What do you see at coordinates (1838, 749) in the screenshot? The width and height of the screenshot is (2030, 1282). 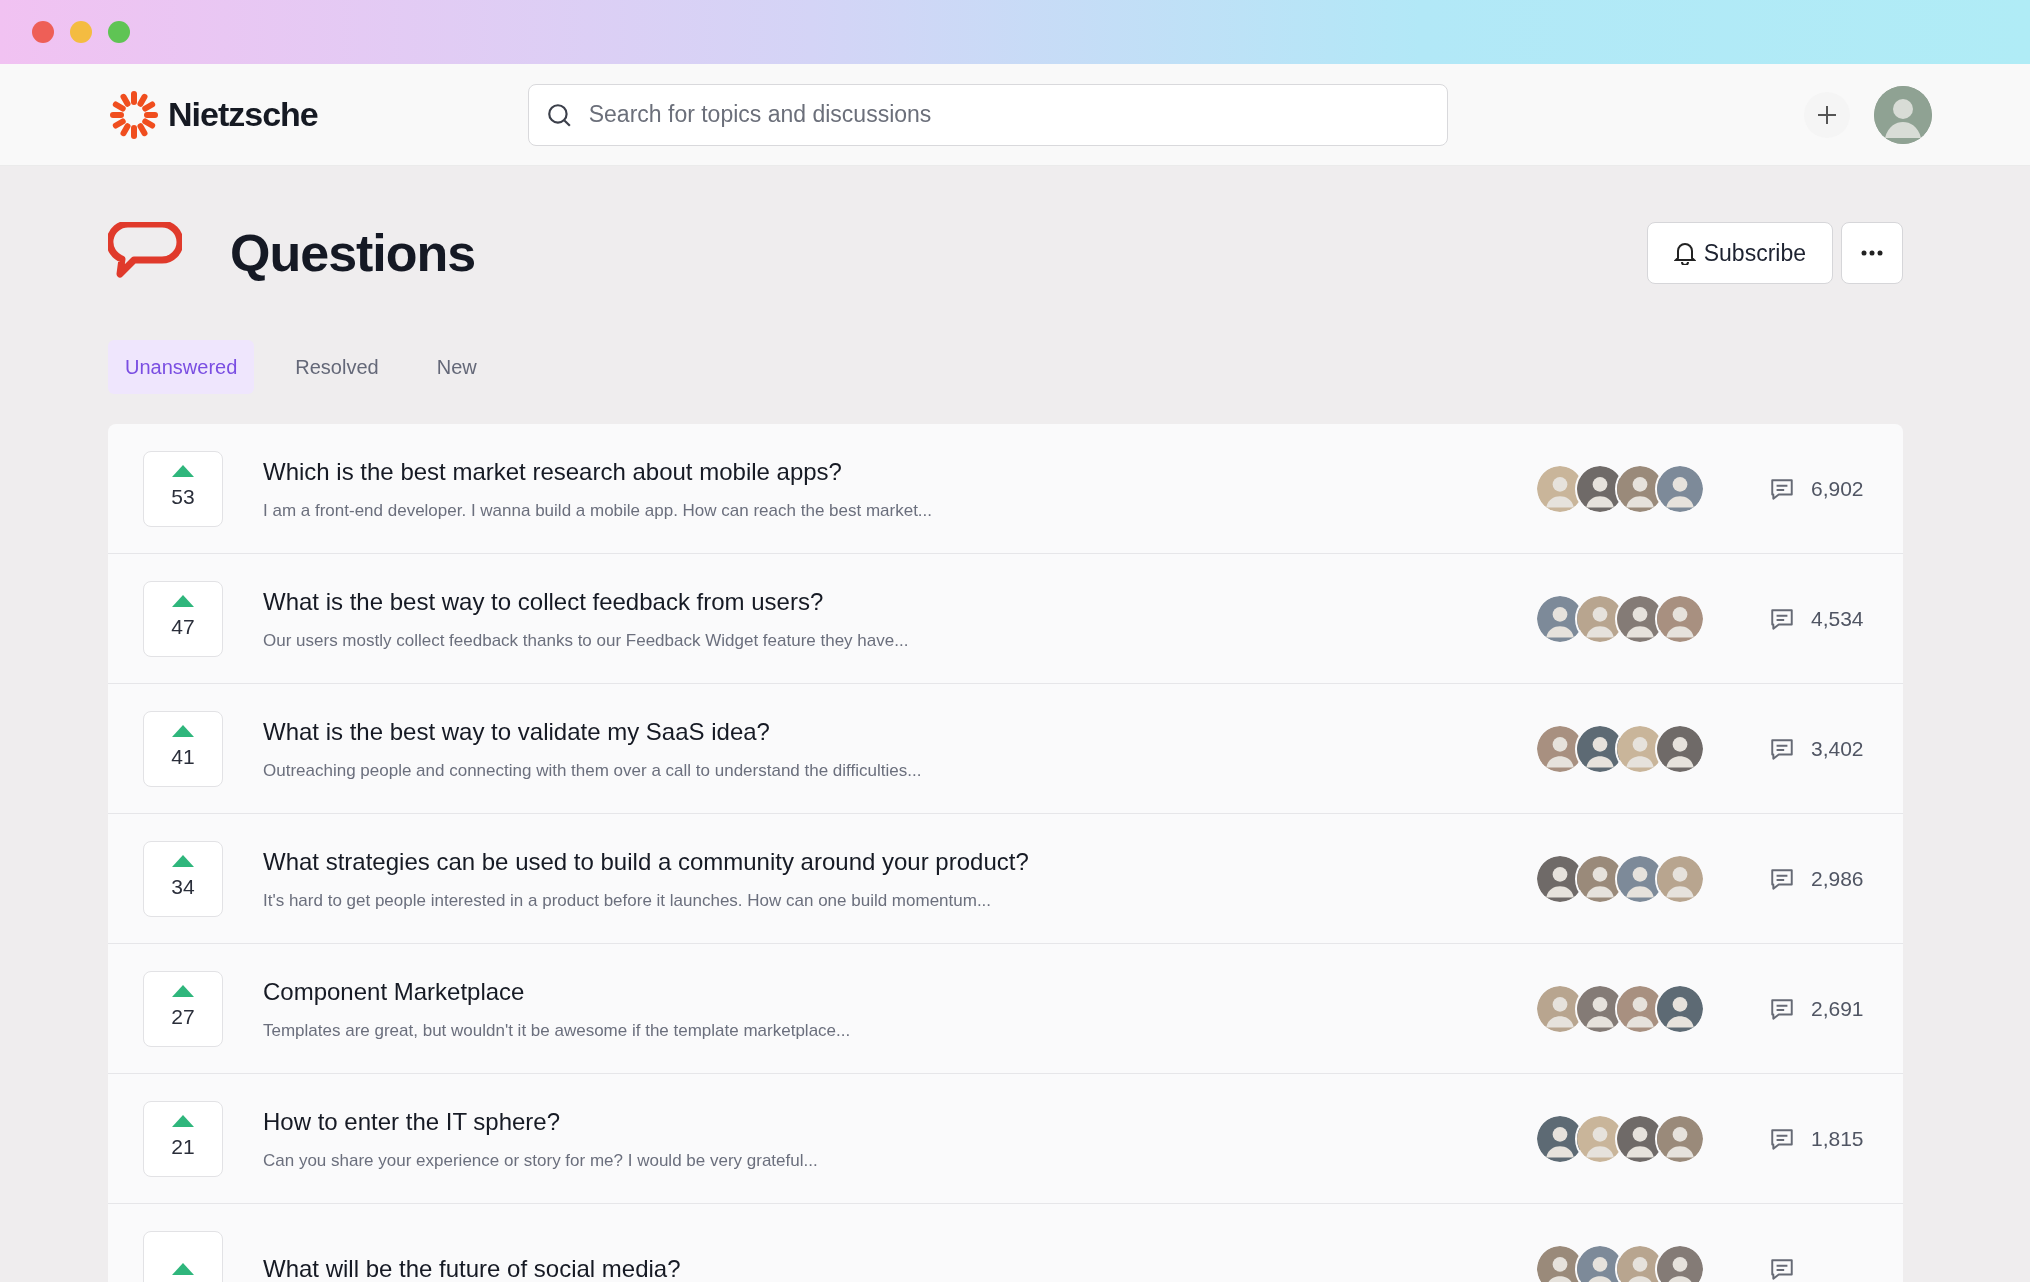 I see `comment-count: 3,402` at bounding box center [1838, 749].